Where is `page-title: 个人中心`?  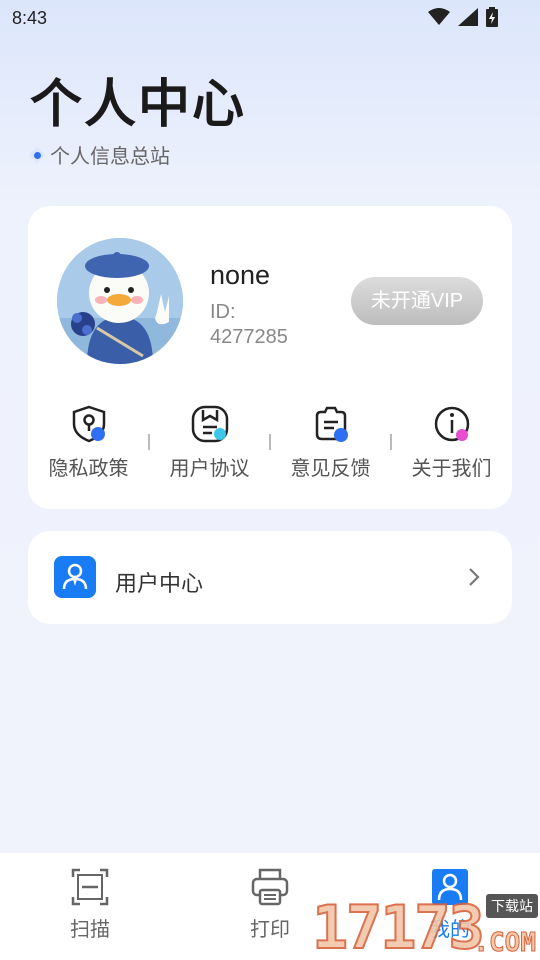 page-title: 个人中心 is located at coordinates (138, 105).